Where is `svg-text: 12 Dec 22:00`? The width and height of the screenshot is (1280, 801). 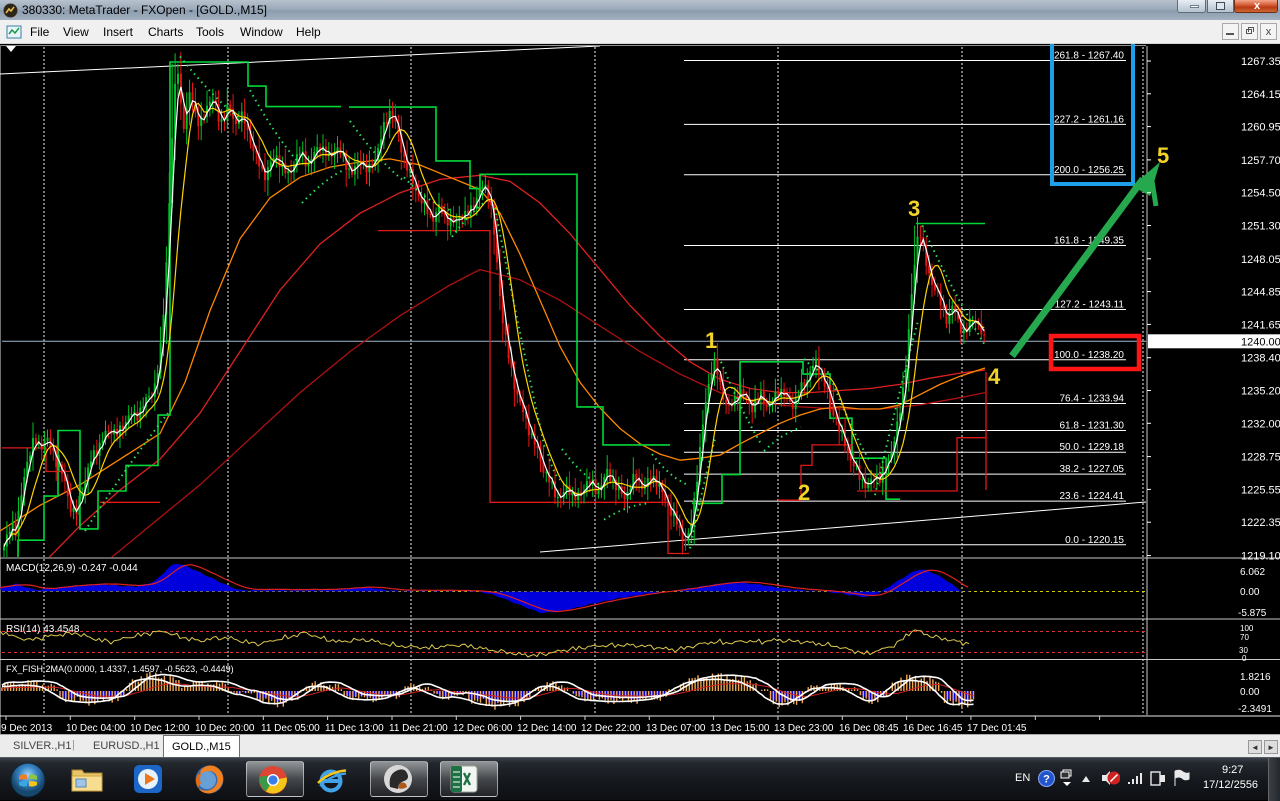
svg-text: 12 Dec 22:00 is located at coordinates (611, 728).